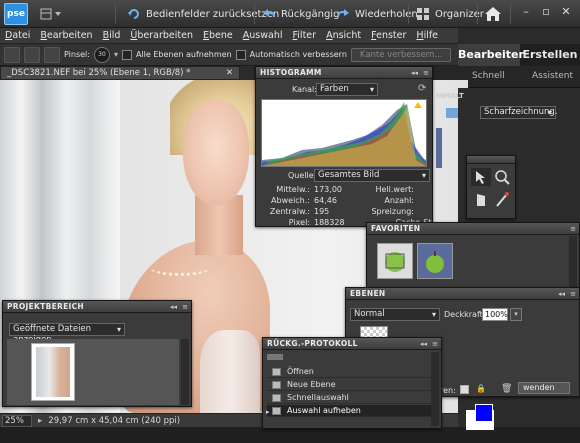  Describe the element at coordinates (488, 76) in the screenshot. I see `tab-quick: Schnell` at that location.